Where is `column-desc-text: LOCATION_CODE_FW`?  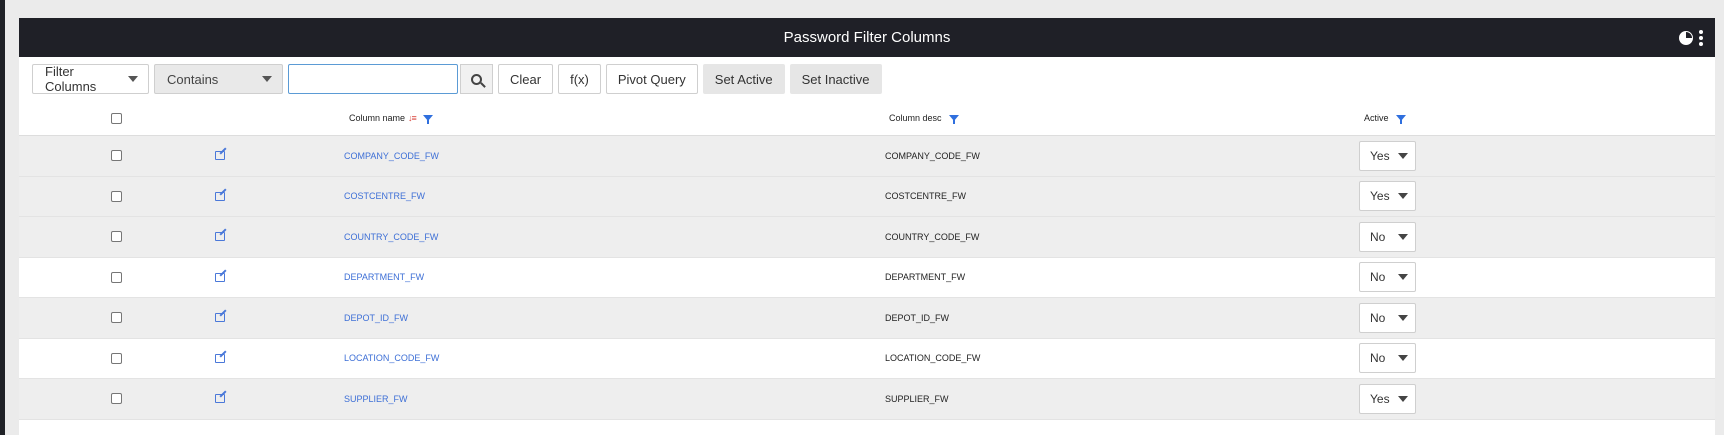 column-desc-text: LOCATION_CODE_FW is located at coordinates (933, 358).